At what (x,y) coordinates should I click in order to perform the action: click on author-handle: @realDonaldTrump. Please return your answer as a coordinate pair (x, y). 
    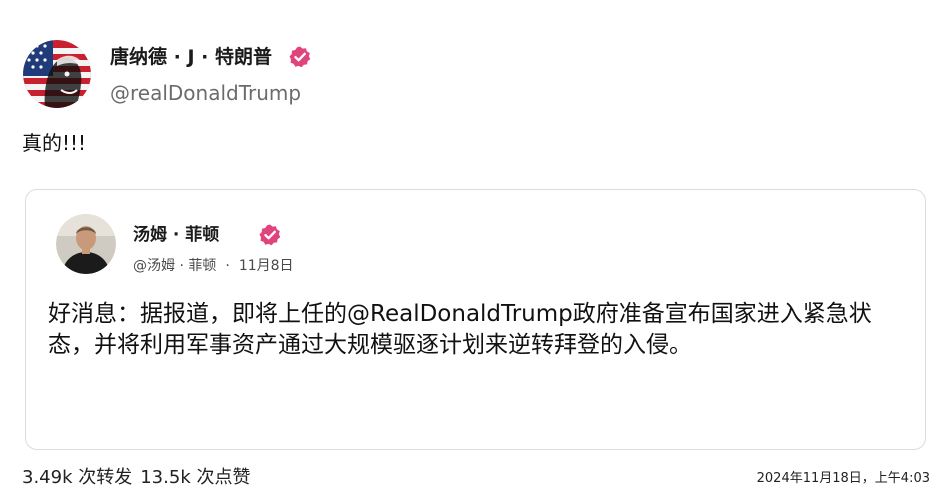
    Looking at the image, I should click on (205, 93).